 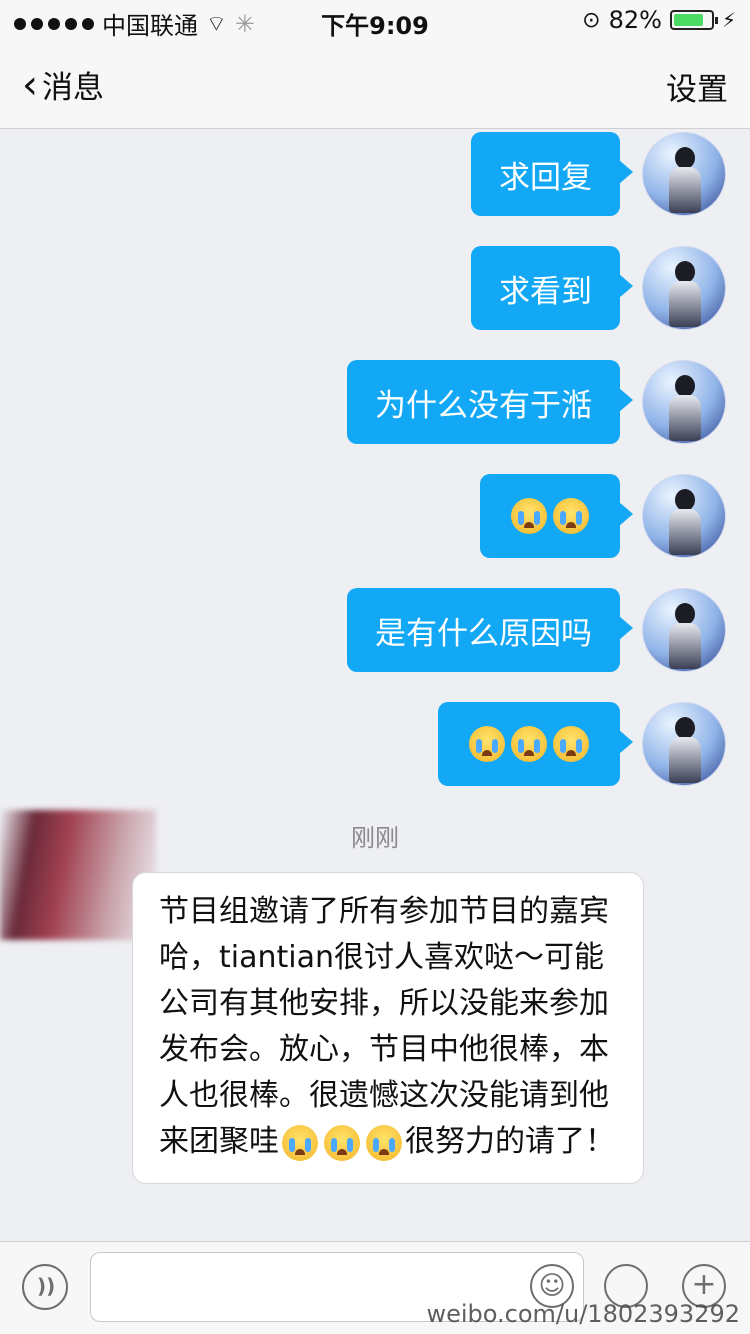 What do you see at coordinates (728, 20) in the screenshot?
I see `charging-icon: ⚡` at bounding box center [728, 20].